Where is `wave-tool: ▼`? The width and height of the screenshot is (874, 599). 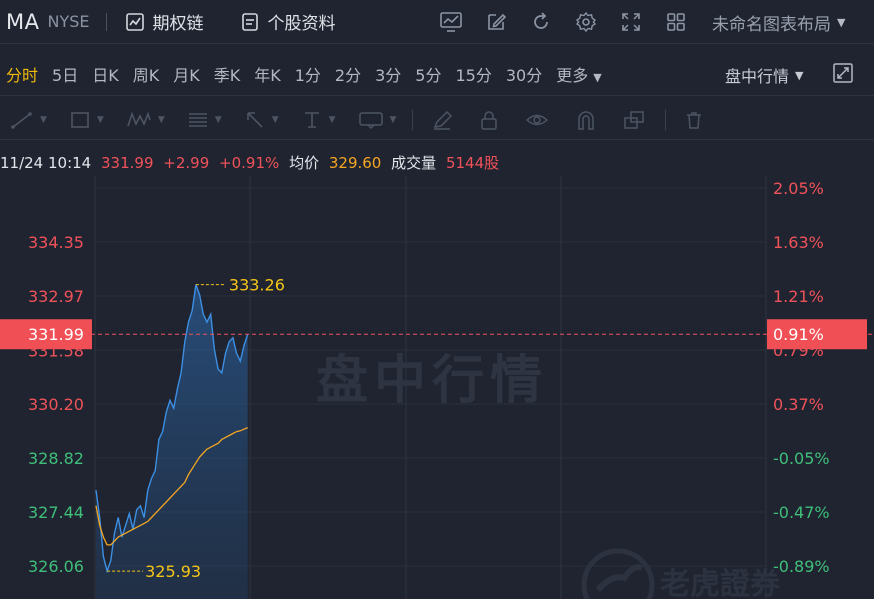
wave-tool: ▼ is located at coordinates (145, 120).